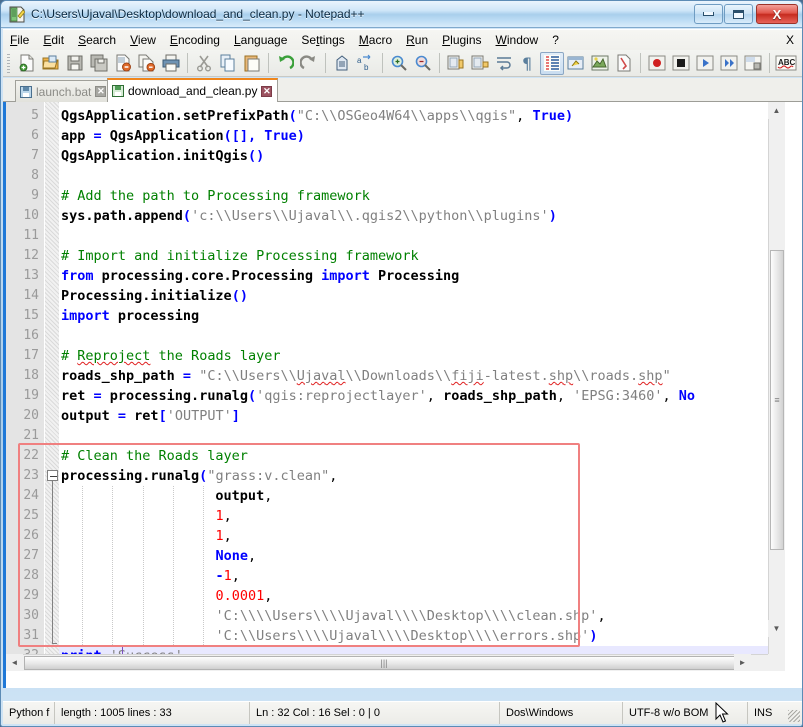 This screenshot has width=803, height=727. What do you see at coordinates (552, 63) in the screenshot?
I see `indent-guide-icon` at bounding box center [552, 63].